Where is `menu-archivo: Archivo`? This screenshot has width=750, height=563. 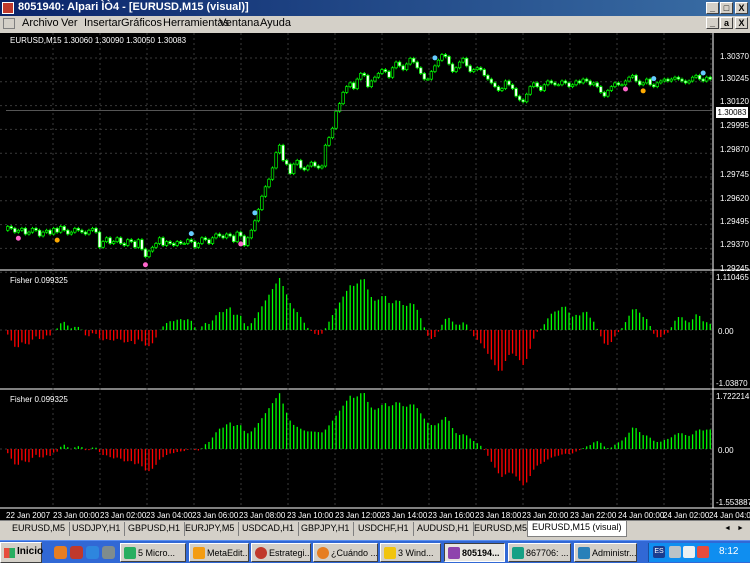 menu-archivo: Archivo is located at coordinates (40, 23).